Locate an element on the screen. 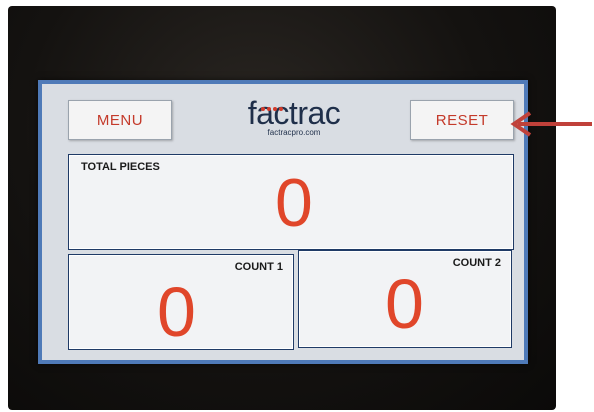  count-2-label: COUNT 2 is located at coordinates (476, 263).